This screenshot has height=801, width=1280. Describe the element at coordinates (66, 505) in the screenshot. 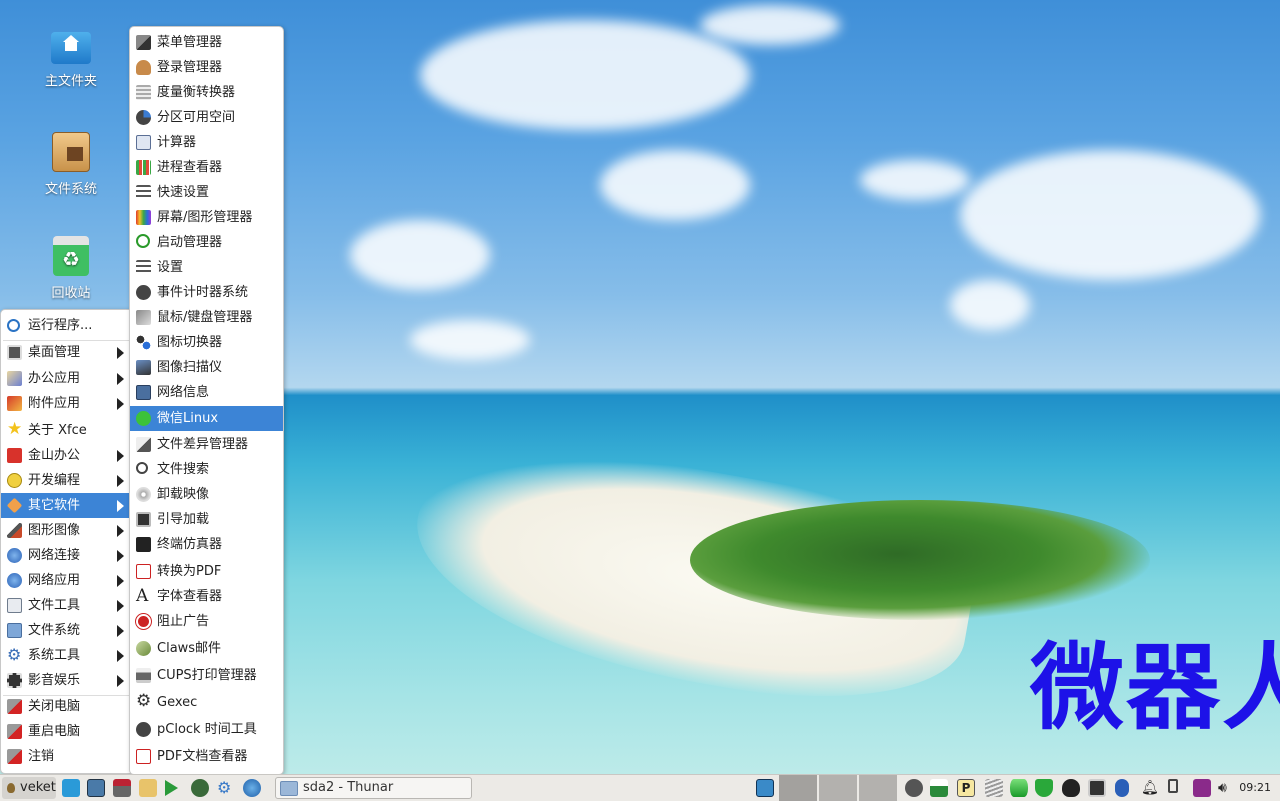

I see `menu-item-other: 其它软件` at that location.